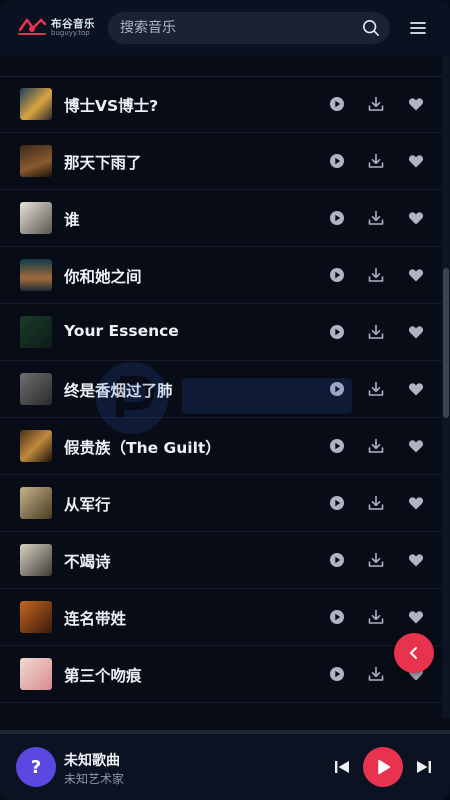 Image resolution: width=450 pixels, height=800 pixels. I want to click on song-row: 终是香烟过了肺, so click(221, 389).